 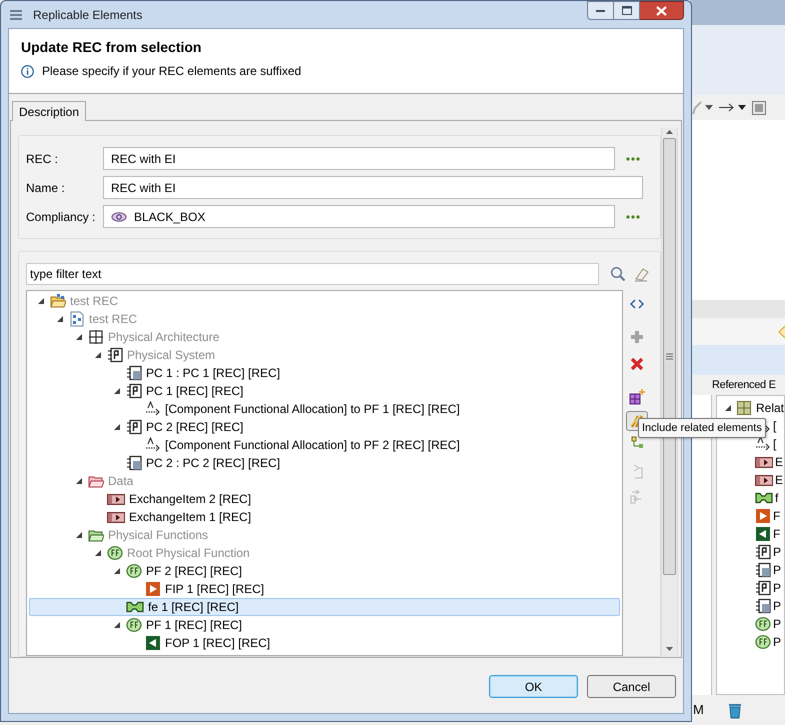 I want to click on tree-item: PC 2 : PC 2 [REC] [REC], so click(x=213, y=463).